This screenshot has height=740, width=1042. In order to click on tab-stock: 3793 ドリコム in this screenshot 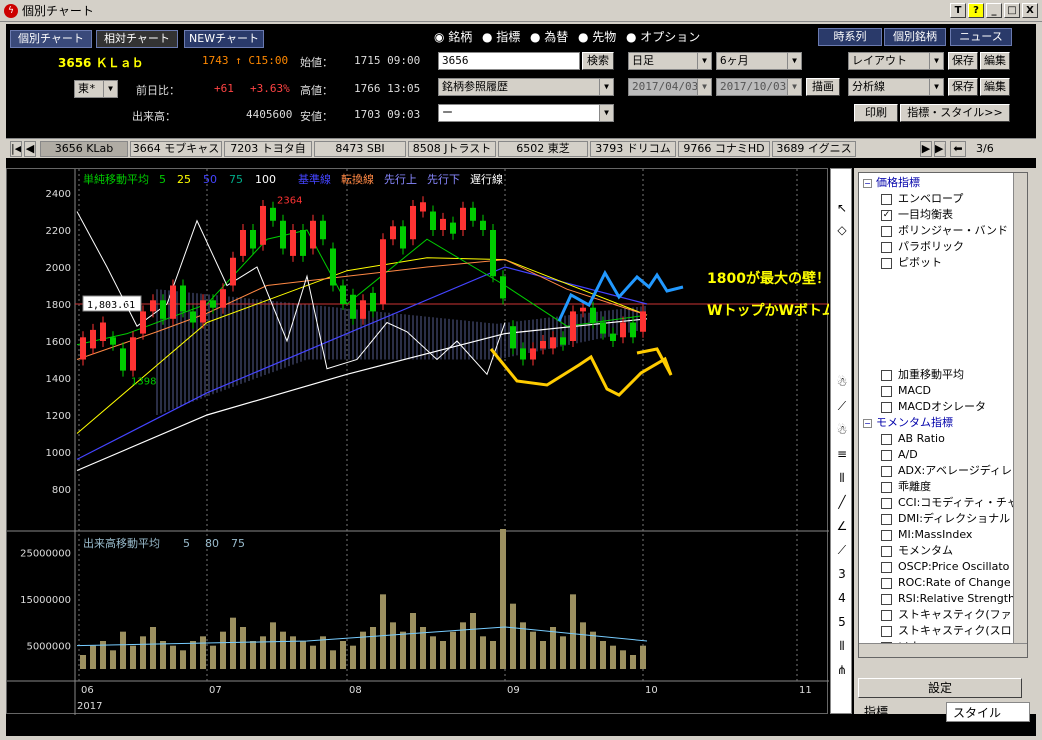, I will do `click(633, 149)`.